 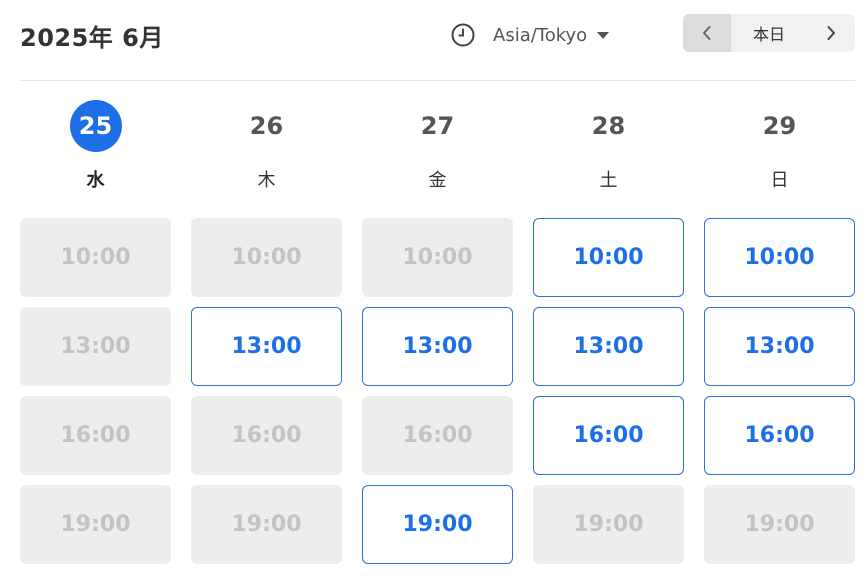 I want to click on day-column: 26 木 10:00 13:00 16:00 19:00, so click(x=266, y=337).